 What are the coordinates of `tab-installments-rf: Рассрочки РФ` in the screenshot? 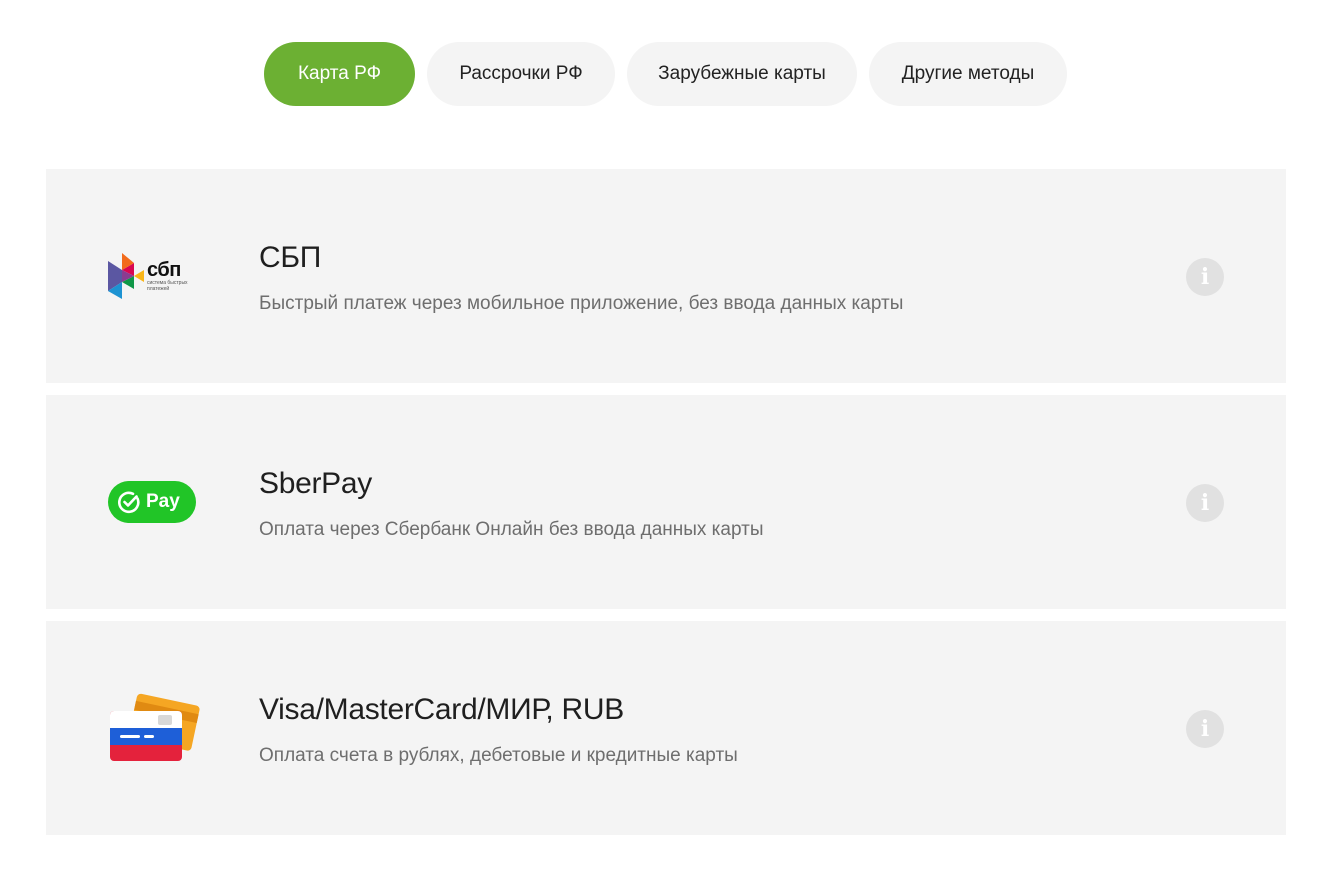 It's located at (521, 74).